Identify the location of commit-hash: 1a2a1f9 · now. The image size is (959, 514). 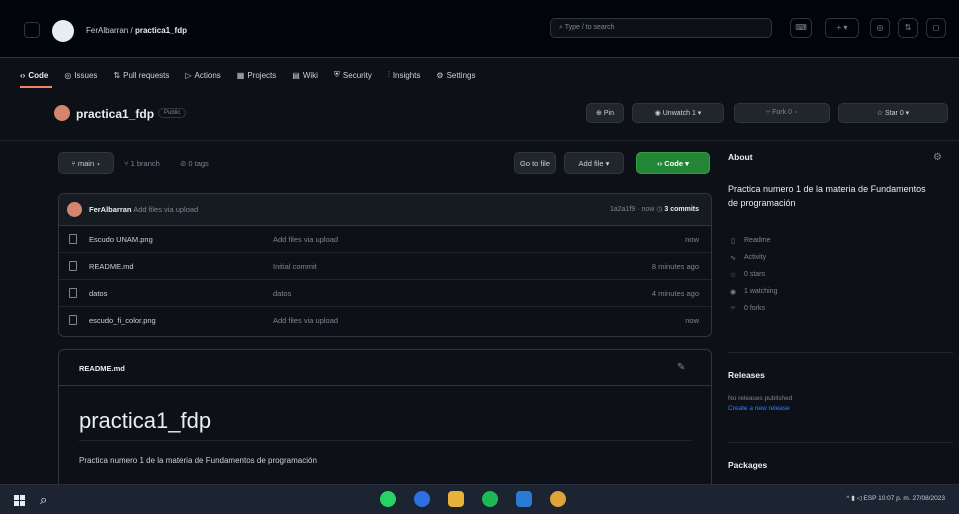
(632, 209).